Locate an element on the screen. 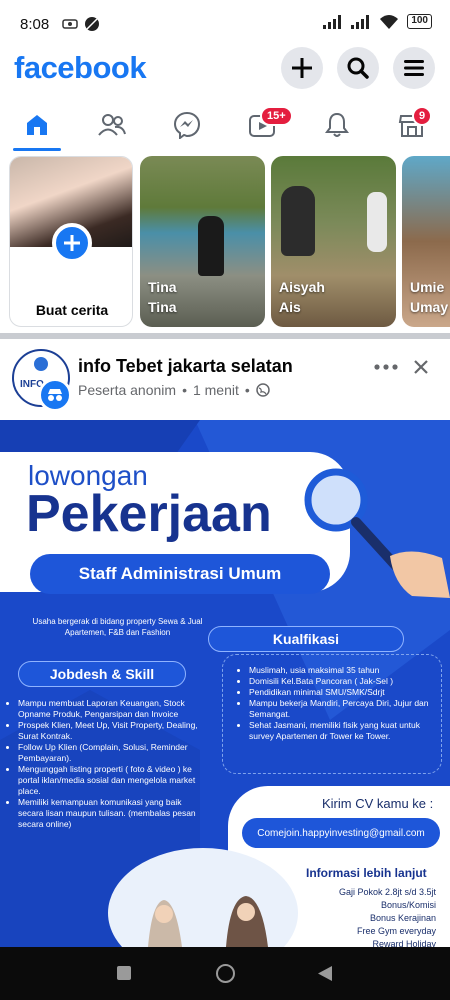  back-icon is located at coordinates (325, 973).